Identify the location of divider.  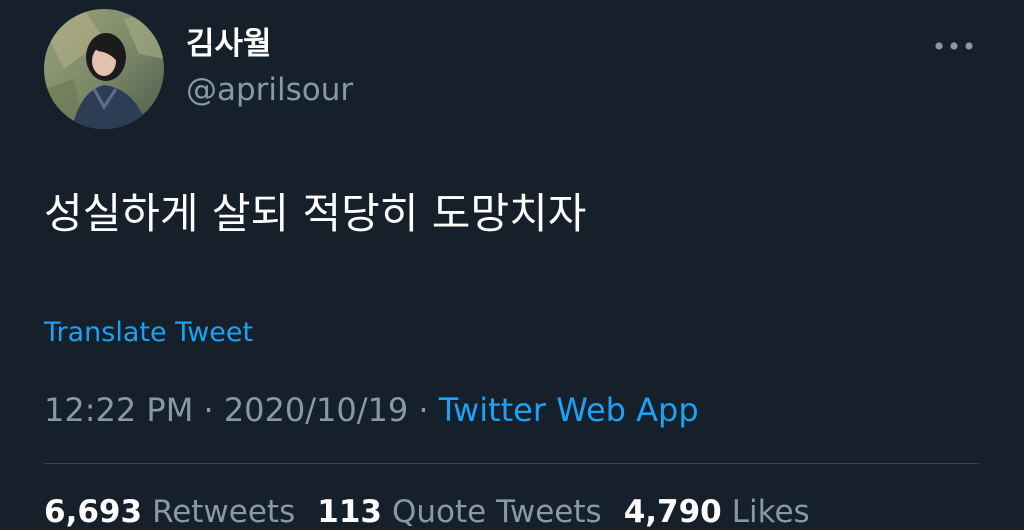
(511, 463).